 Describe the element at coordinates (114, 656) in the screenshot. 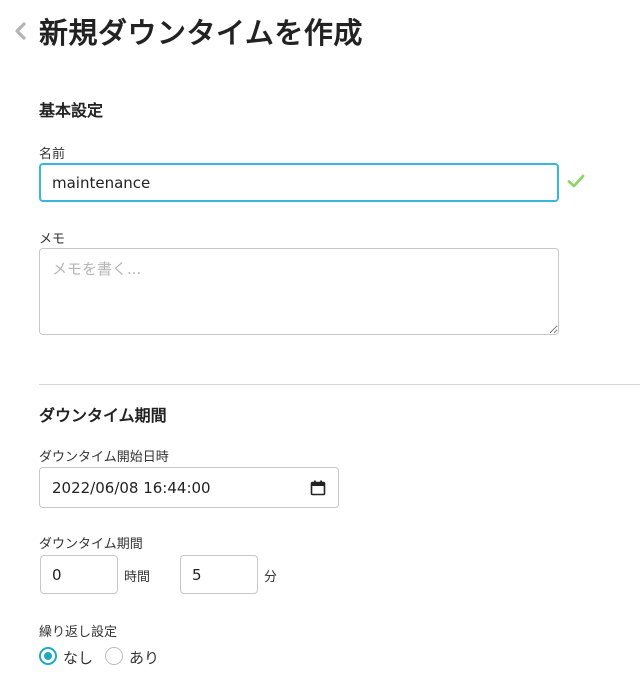

I see `radio-button` at that location.